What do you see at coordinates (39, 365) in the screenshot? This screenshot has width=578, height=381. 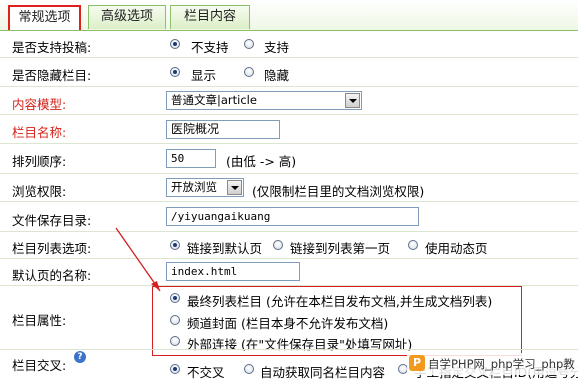 I see `cross-label: 栏目交叉:` at bounding box center [39, 365].